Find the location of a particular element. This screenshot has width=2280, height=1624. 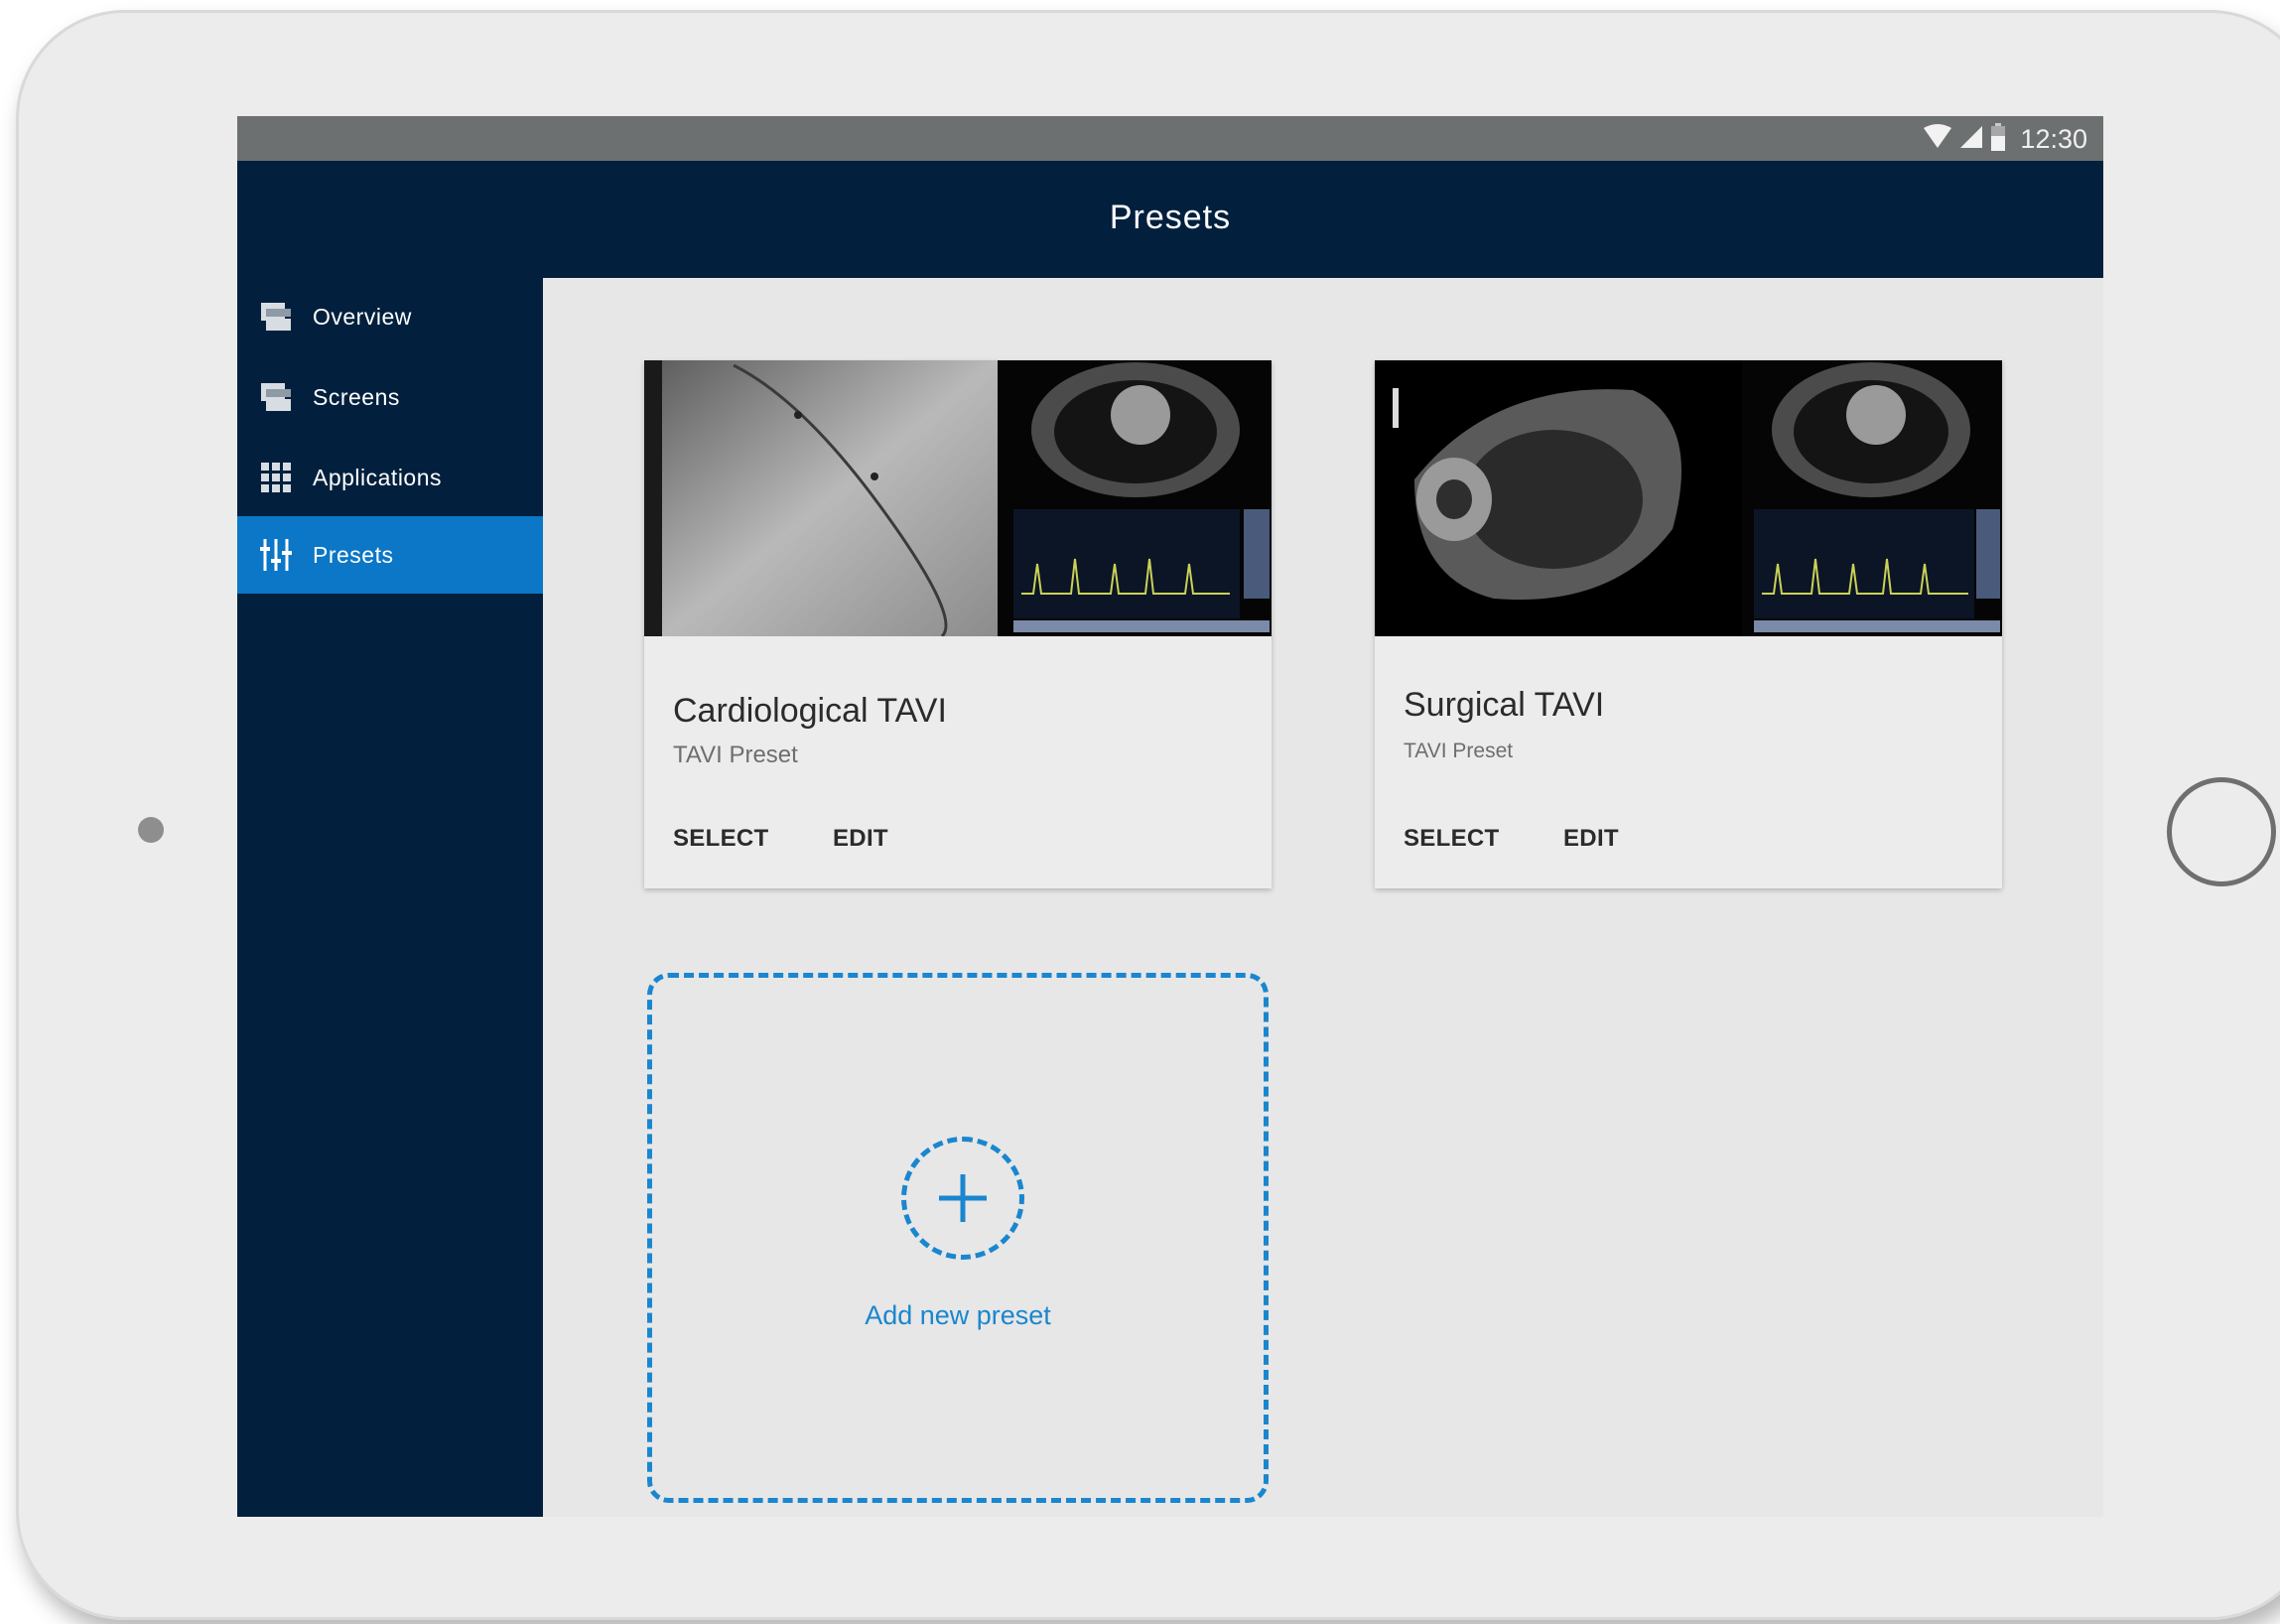

preset-title: Surgical TAVI is located at coordinates (1504, 705).